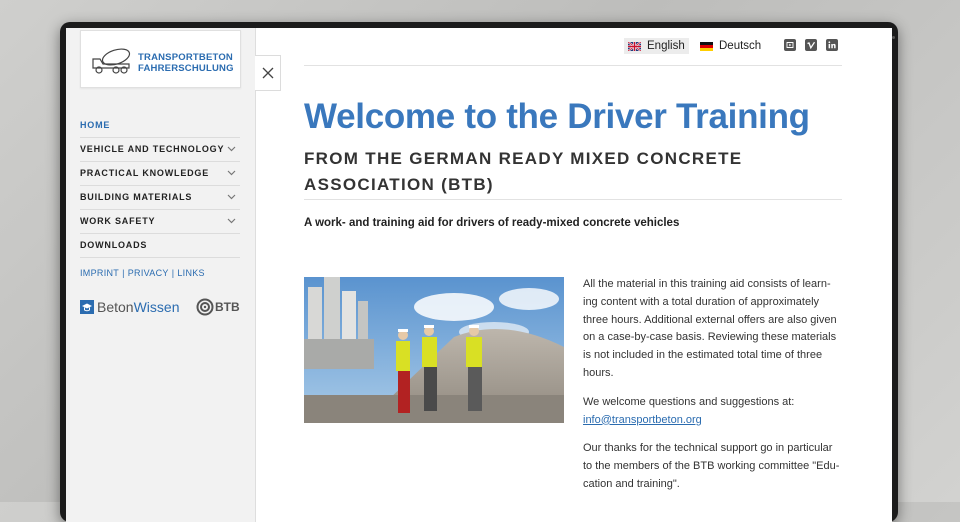  What do you see at coordinates (893, 37) in the screenshot?
I see `camera-dot` at bounding box center [893, 37].